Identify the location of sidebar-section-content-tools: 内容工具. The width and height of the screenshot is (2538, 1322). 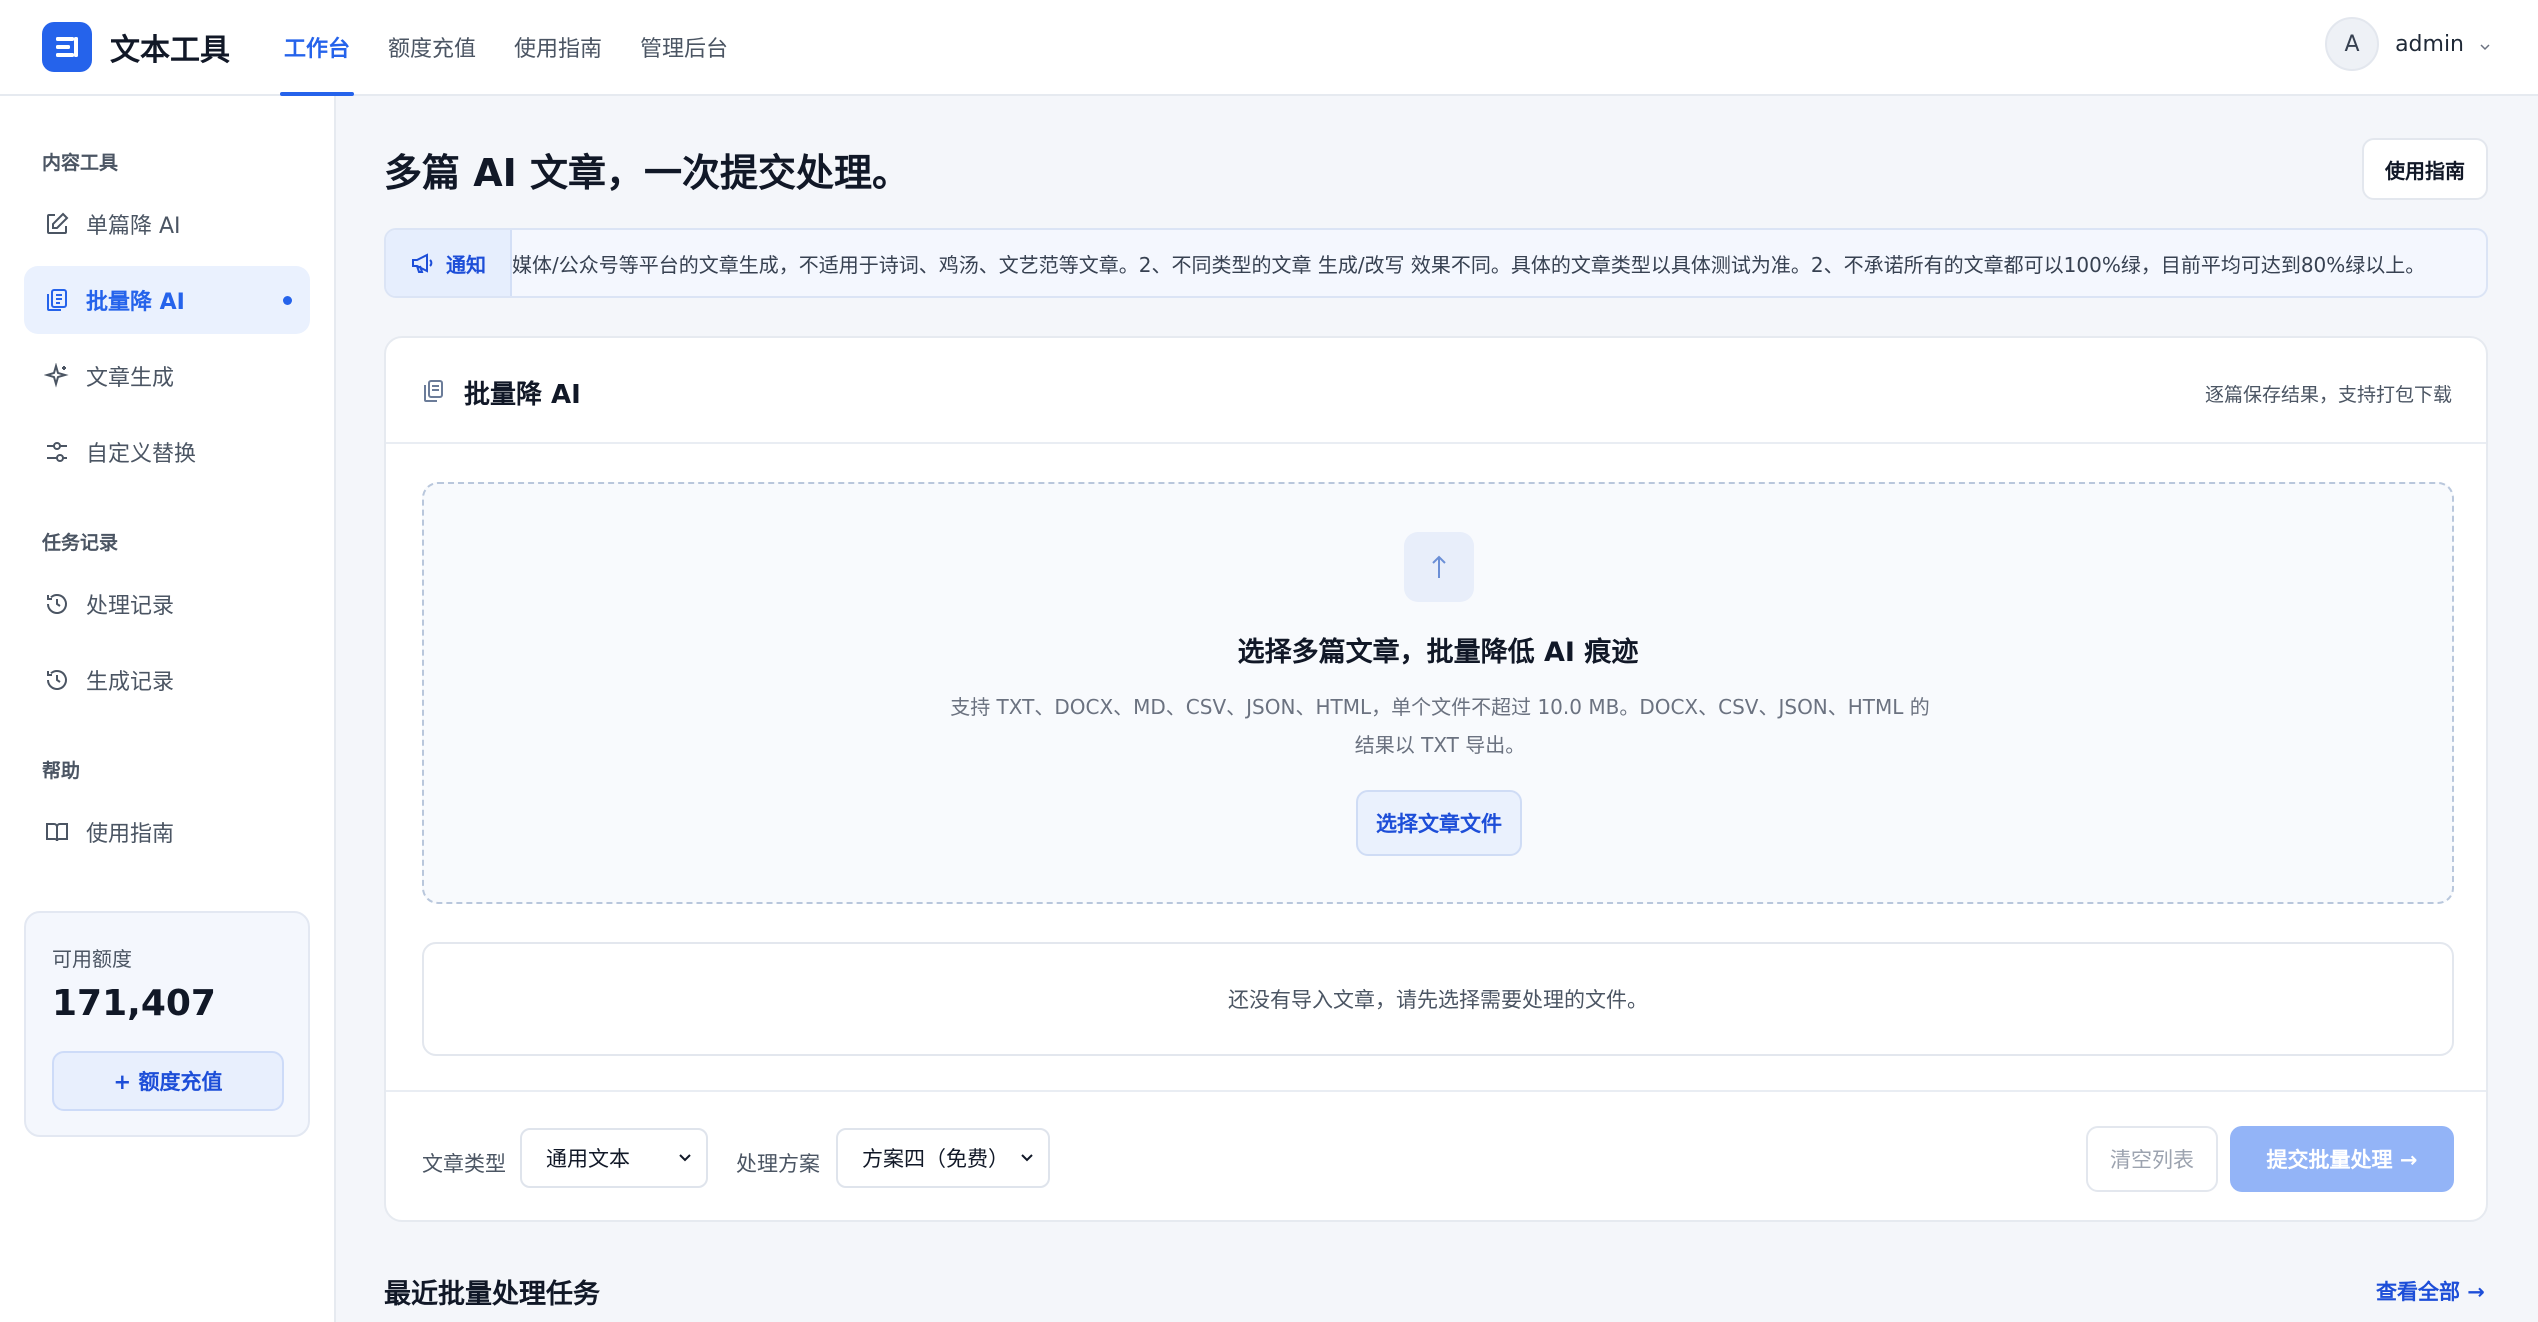
(80, 163).